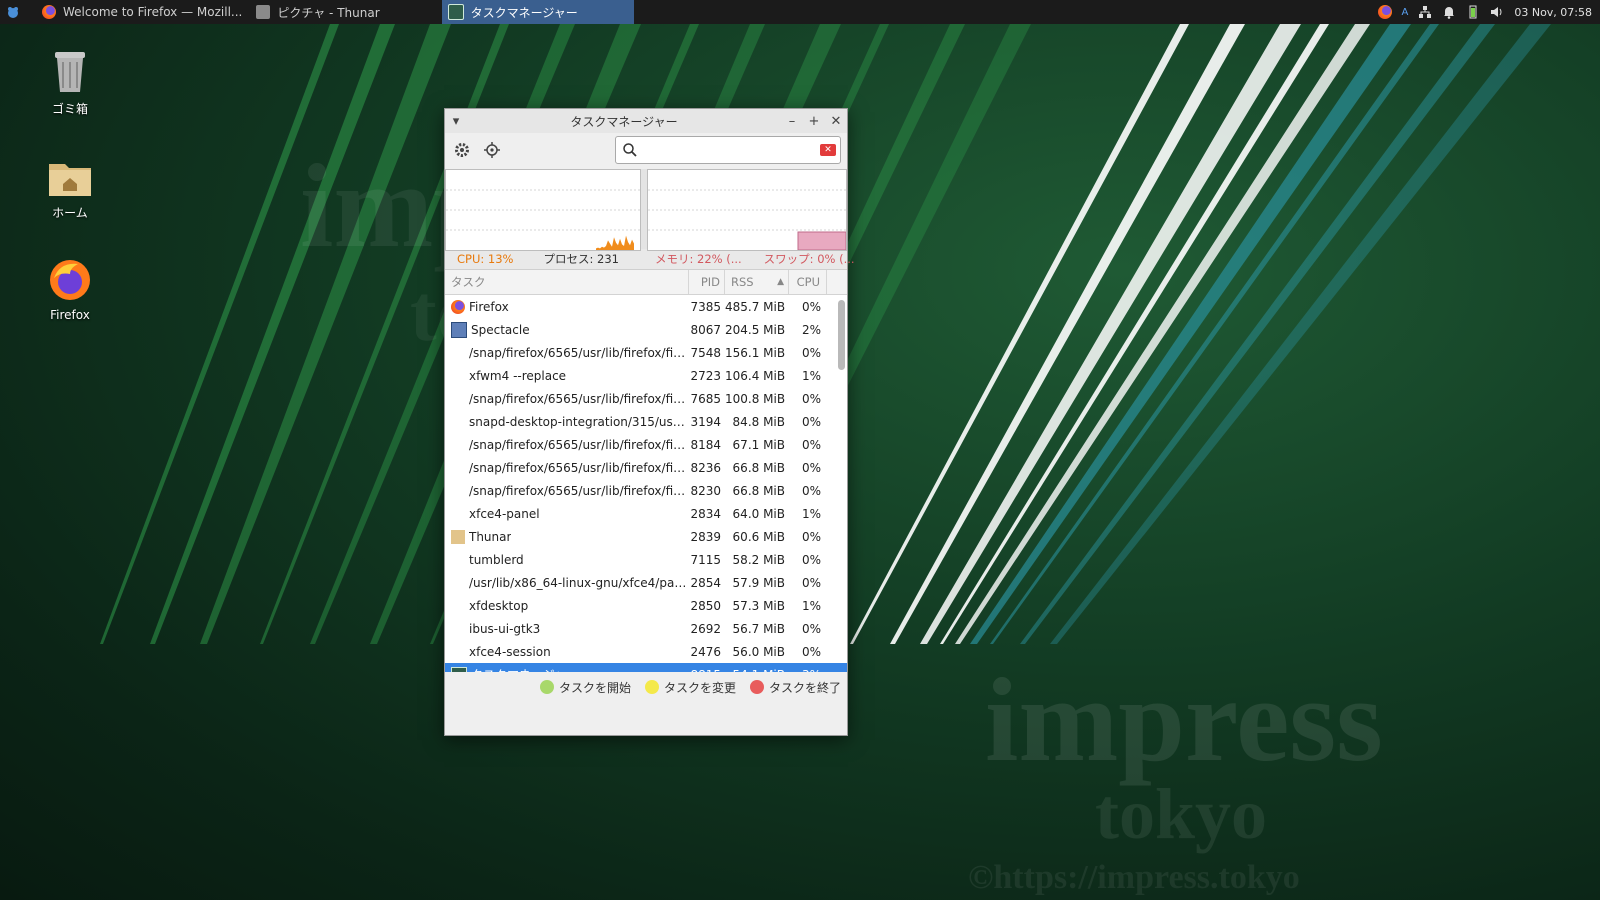 The width and height of the screenshot is (1600, 900). I want to click on vertical-scrollbar, so click(841, 483).